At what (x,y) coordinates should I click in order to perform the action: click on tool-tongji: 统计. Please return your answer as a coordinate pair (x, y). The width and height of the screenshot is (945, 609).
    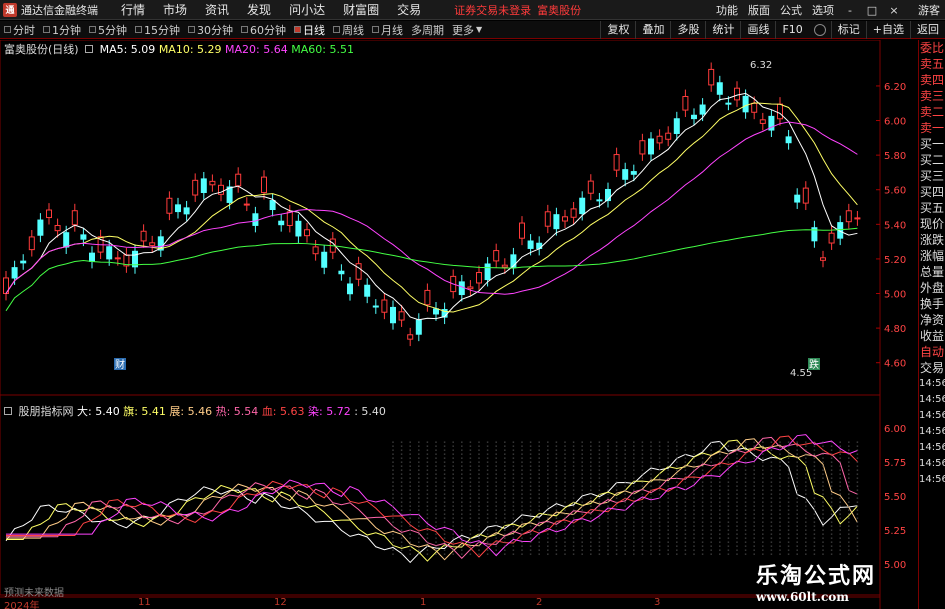
    Looking at the image, I should click on (722, 30).